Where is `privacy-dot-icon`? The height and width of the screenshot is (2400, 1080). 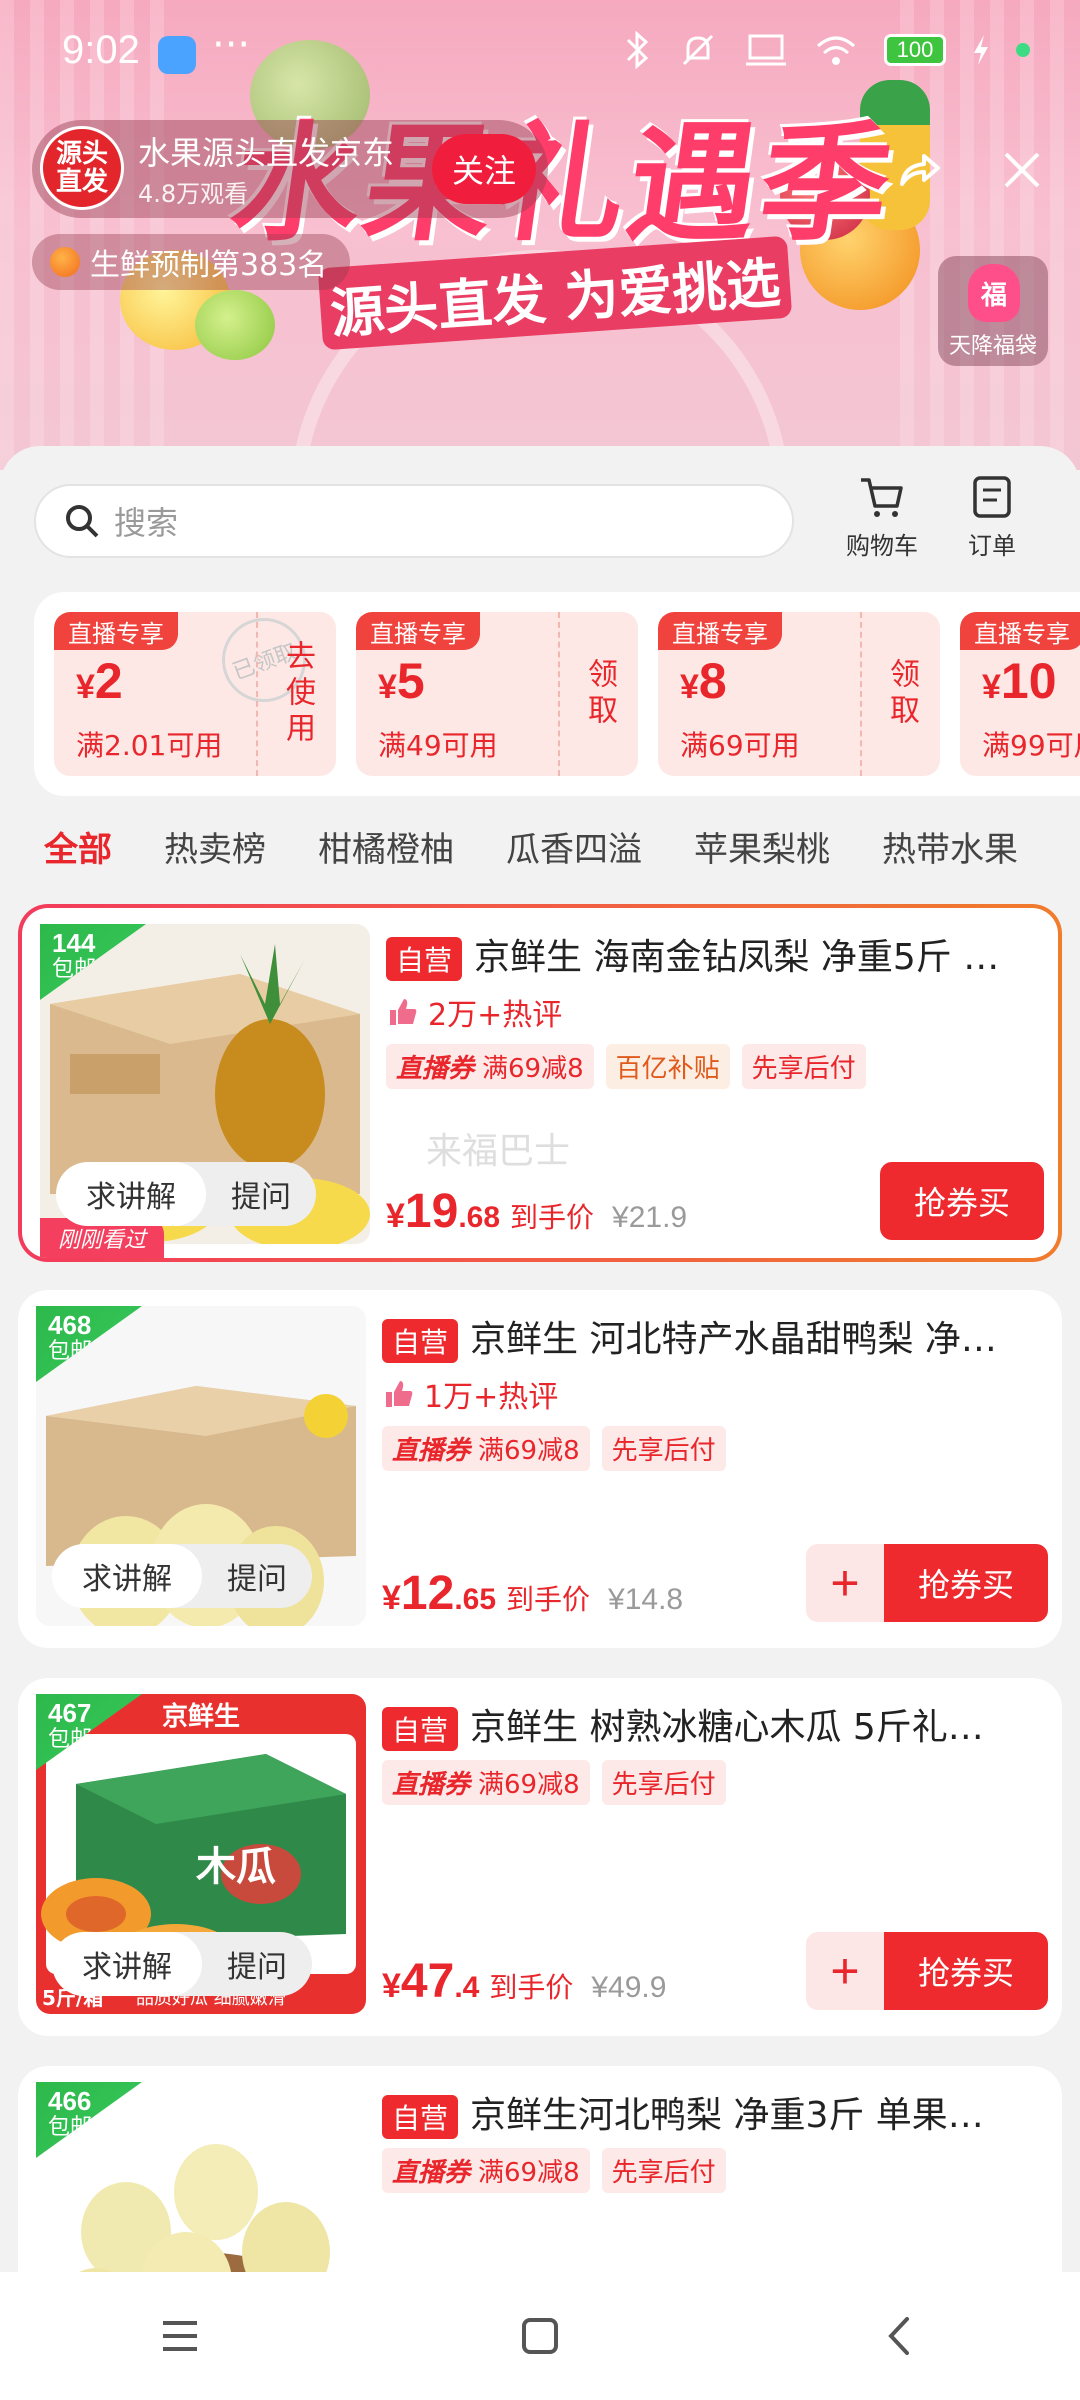 privacy-dot-icon is located at coordinates (1023, 50).